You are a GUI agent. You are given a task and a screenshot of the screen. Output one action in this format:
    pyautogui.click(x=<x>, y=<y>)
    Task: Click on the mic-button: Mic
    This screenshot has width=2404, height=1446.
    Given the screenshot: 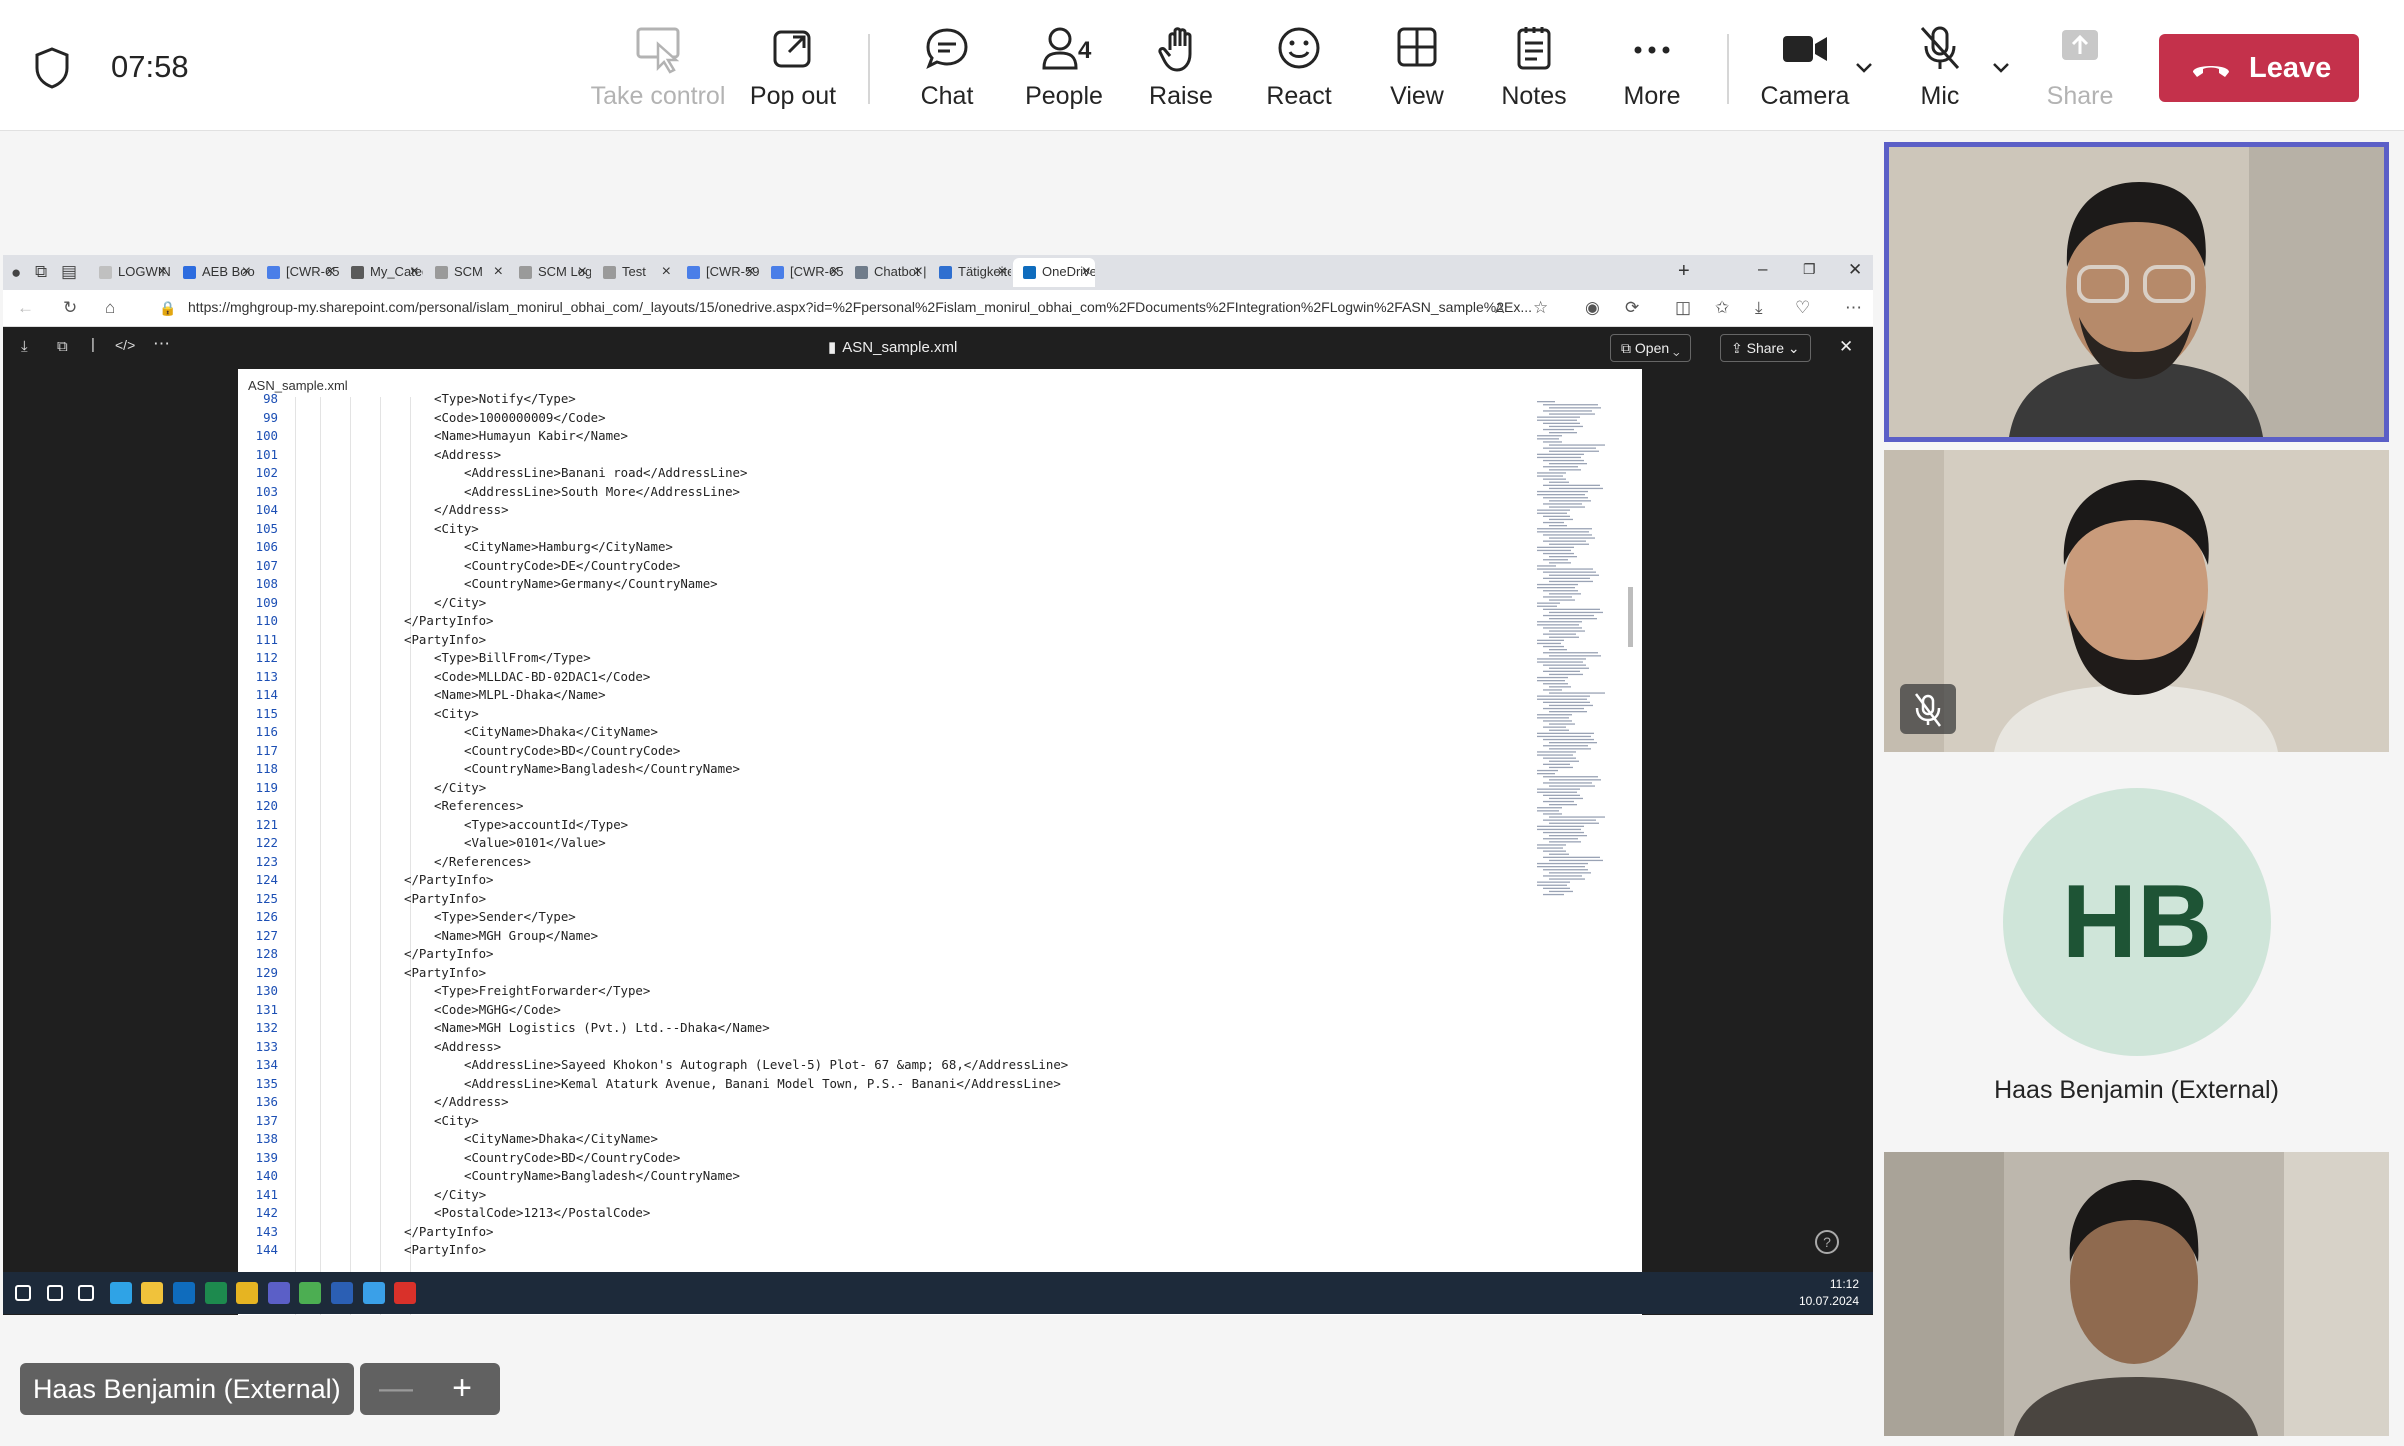 What is the action you would take?
    pyautogui.click(x=1940, y=69)
    